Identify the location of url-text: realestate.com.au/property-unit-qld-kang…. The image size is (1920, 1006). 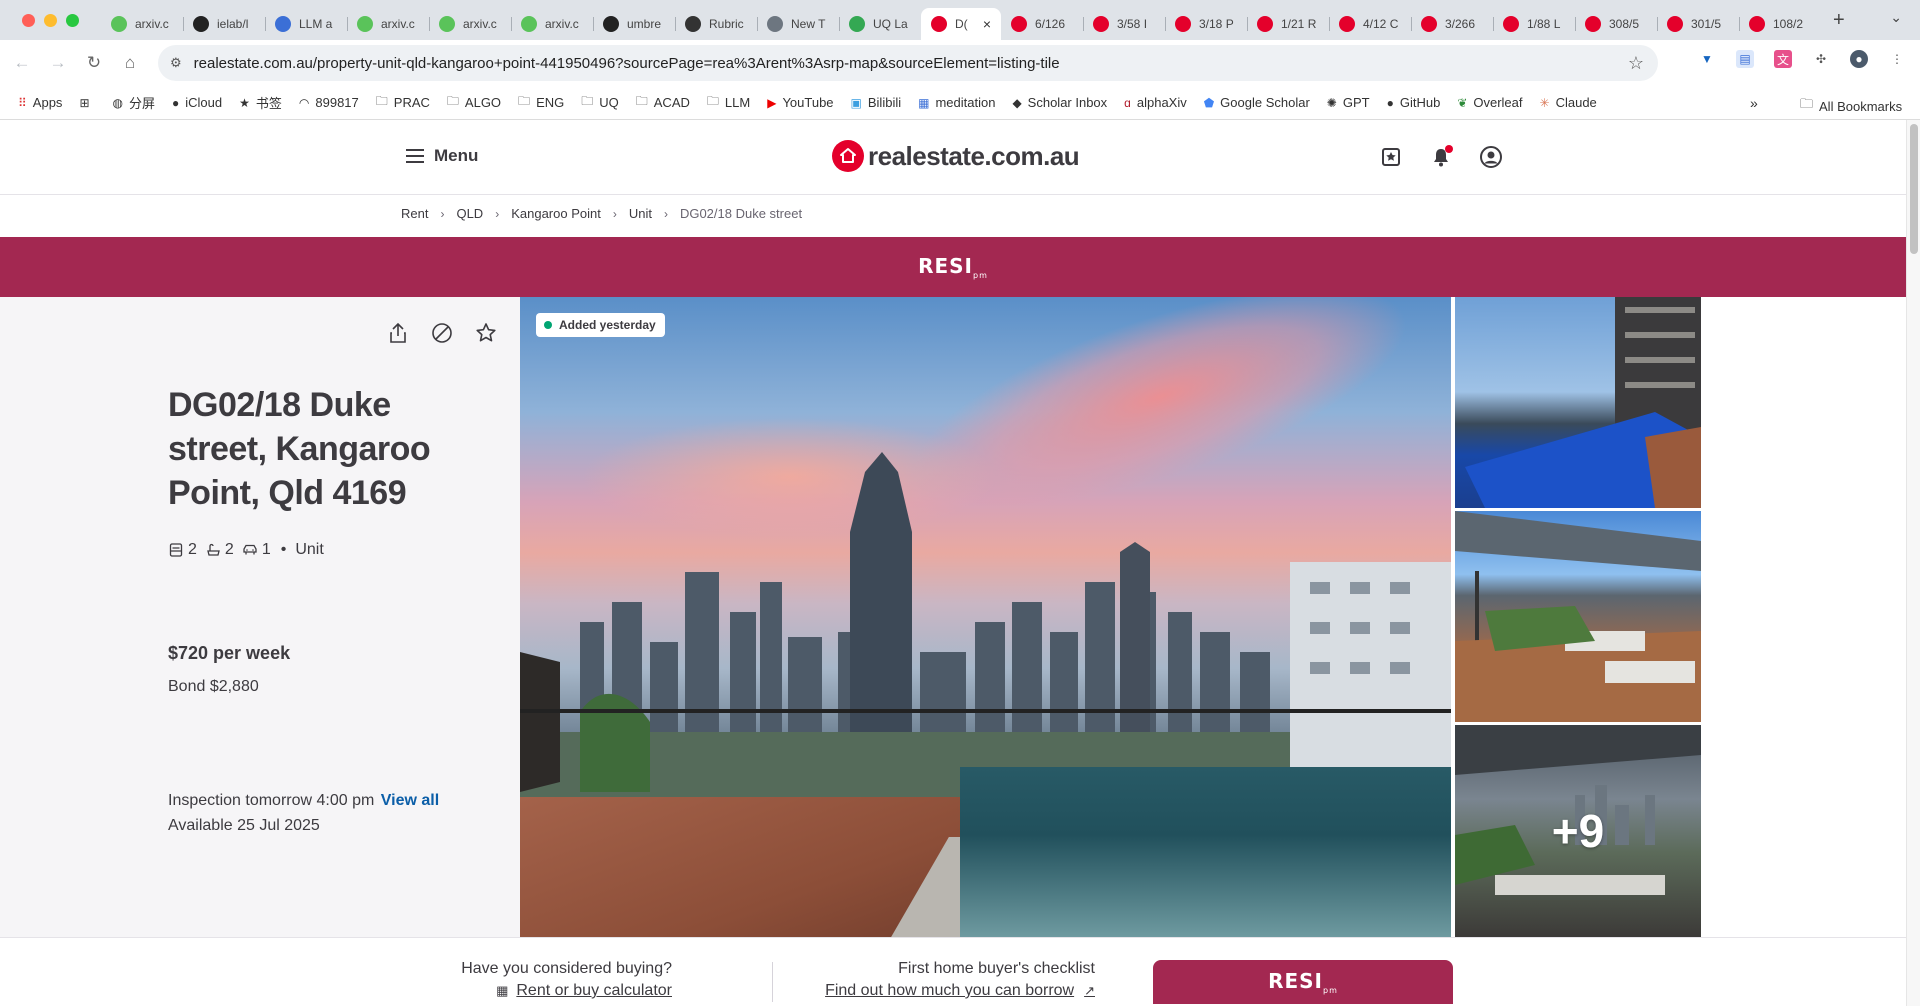
(627, 63).